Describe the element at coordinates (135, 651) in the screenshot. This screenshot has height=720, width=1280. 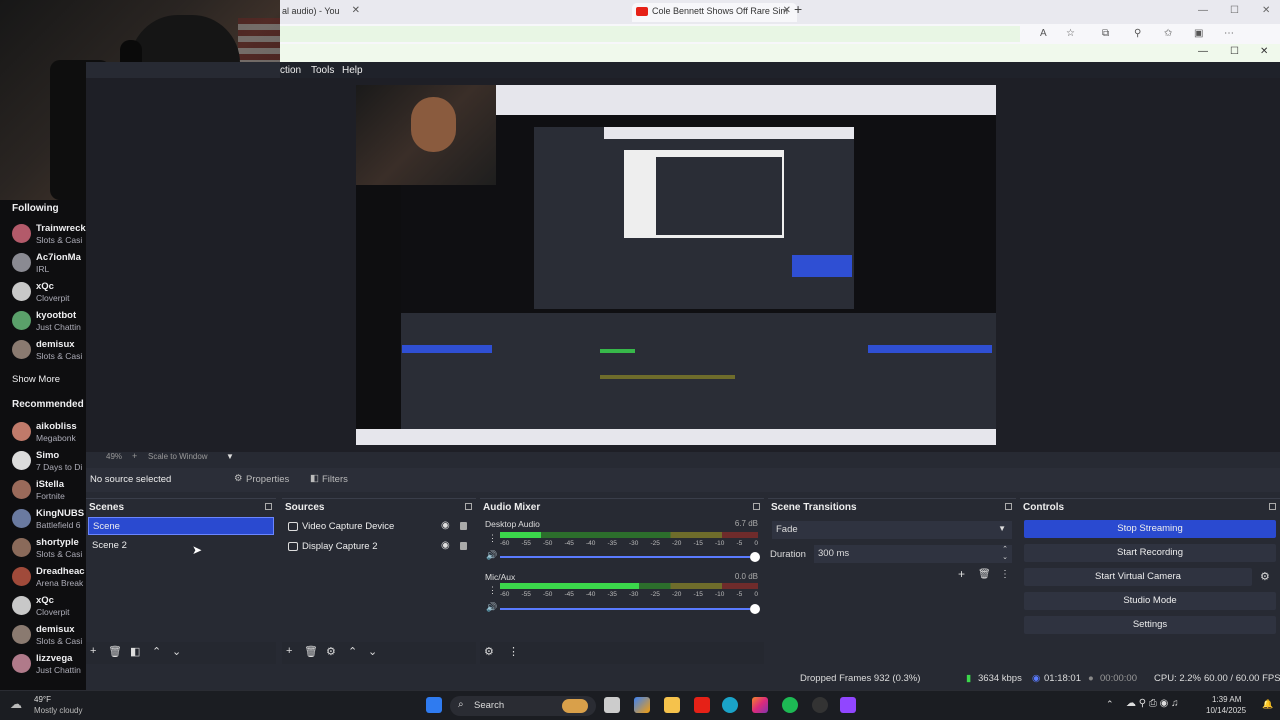
I see `filter-icon: ◧` at that location.